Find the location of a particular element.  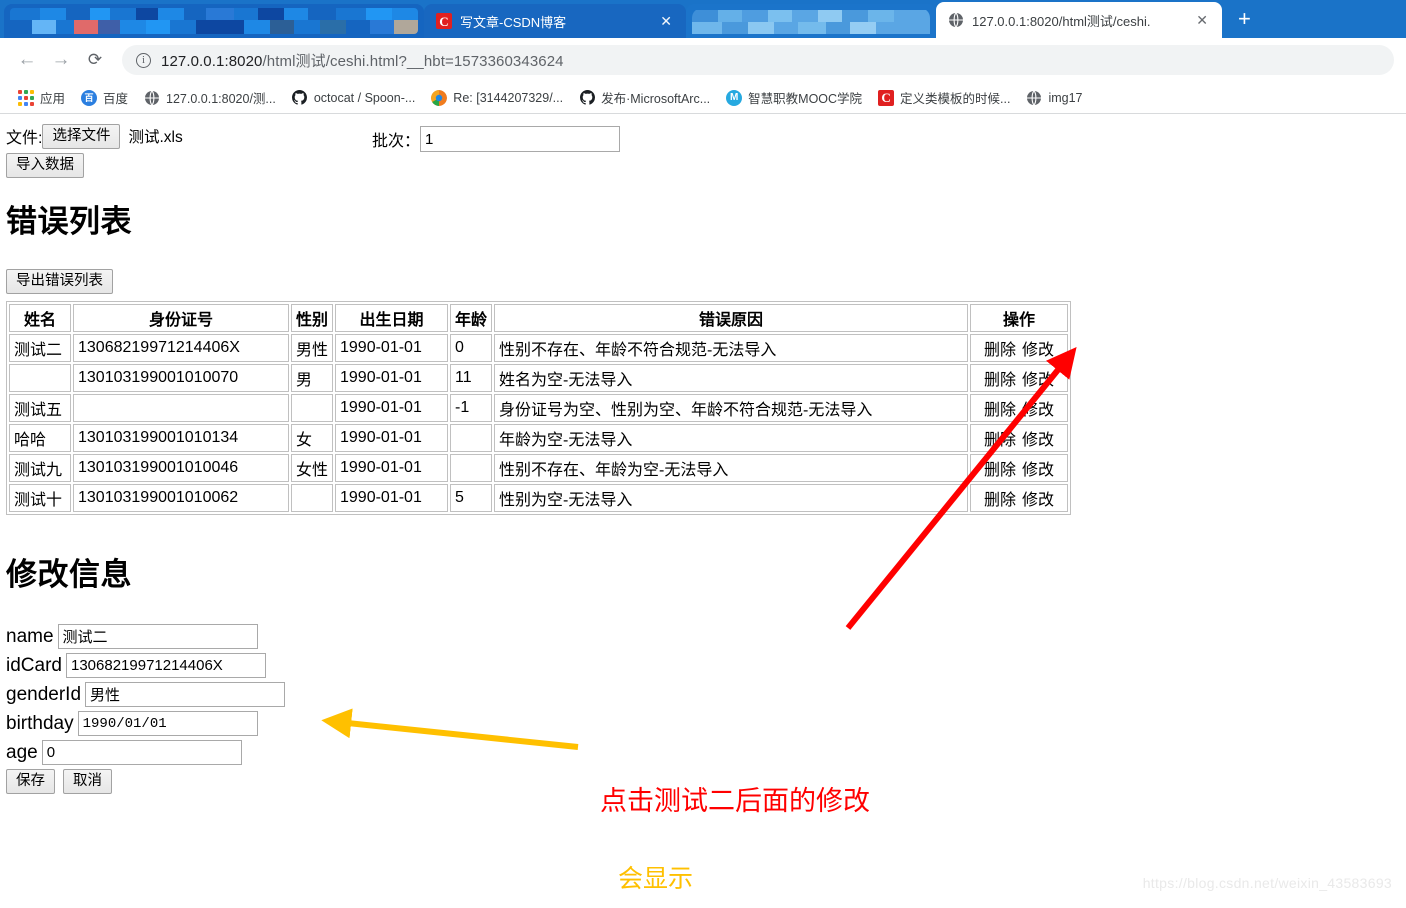

cell-gender: 男 is located at coordinates (312, 378).